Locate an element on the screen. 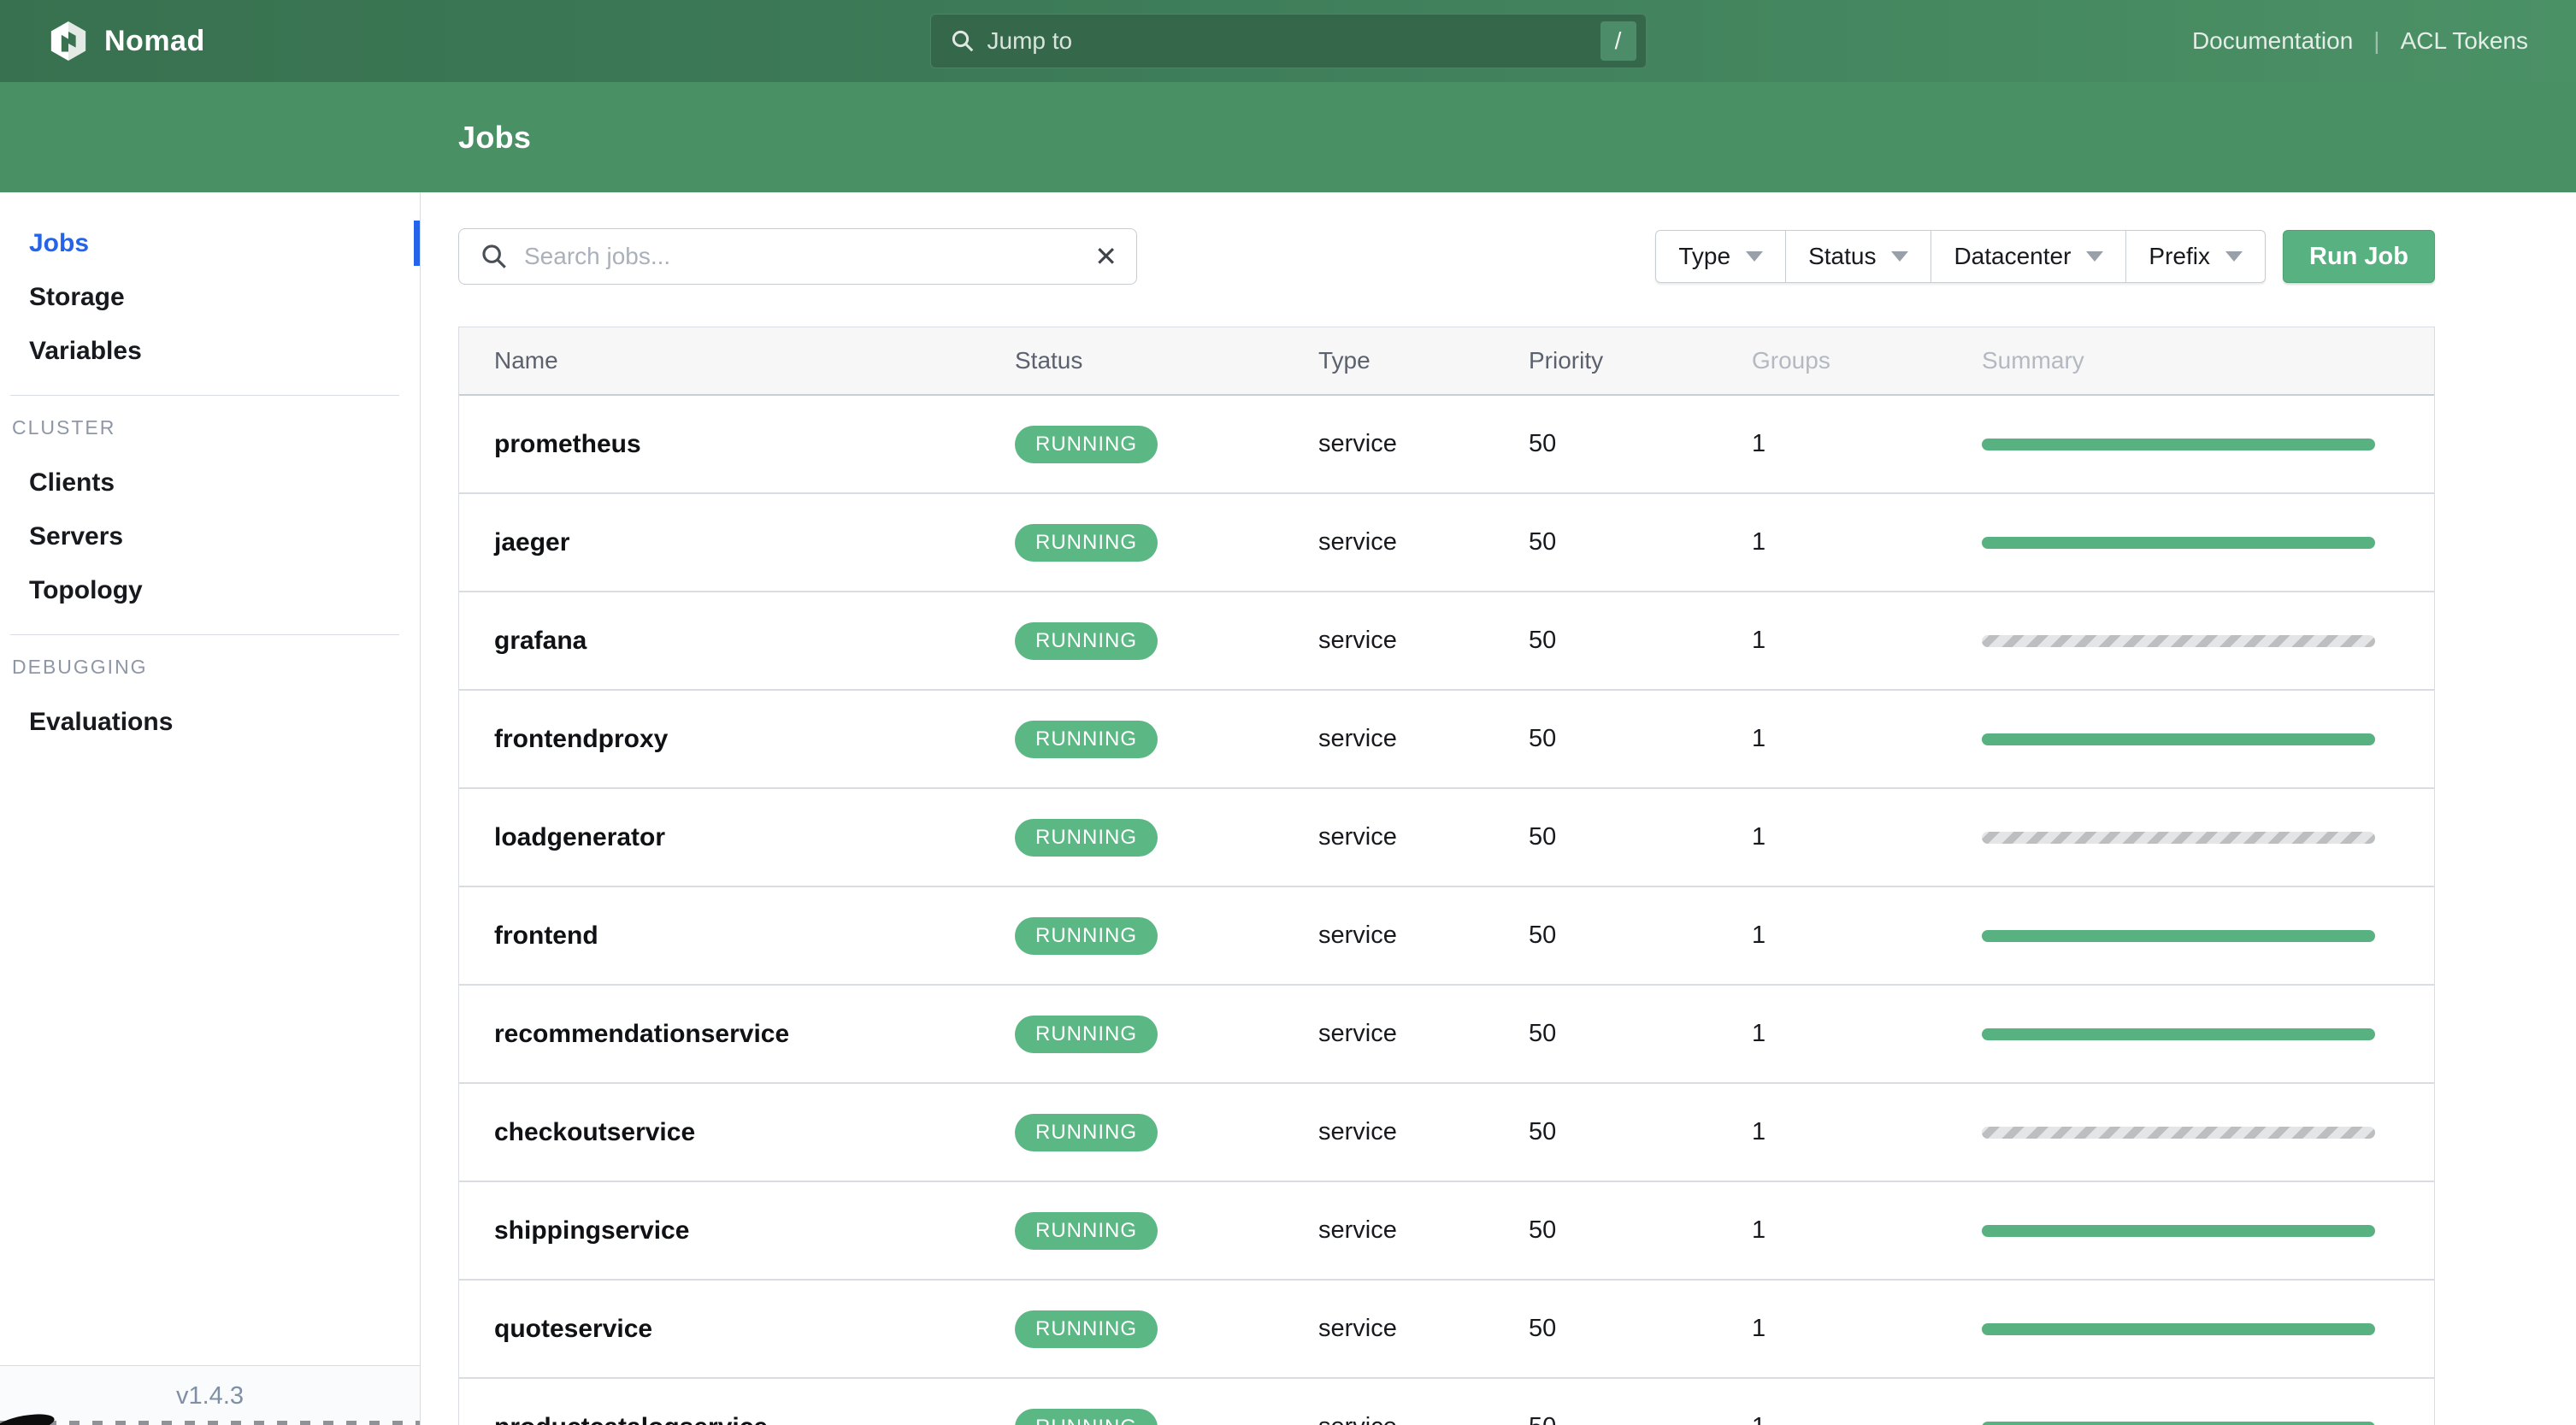 The width and height of the screenshot is (2576, 1425). job-name: frontend is located at coordinates (737, 936).